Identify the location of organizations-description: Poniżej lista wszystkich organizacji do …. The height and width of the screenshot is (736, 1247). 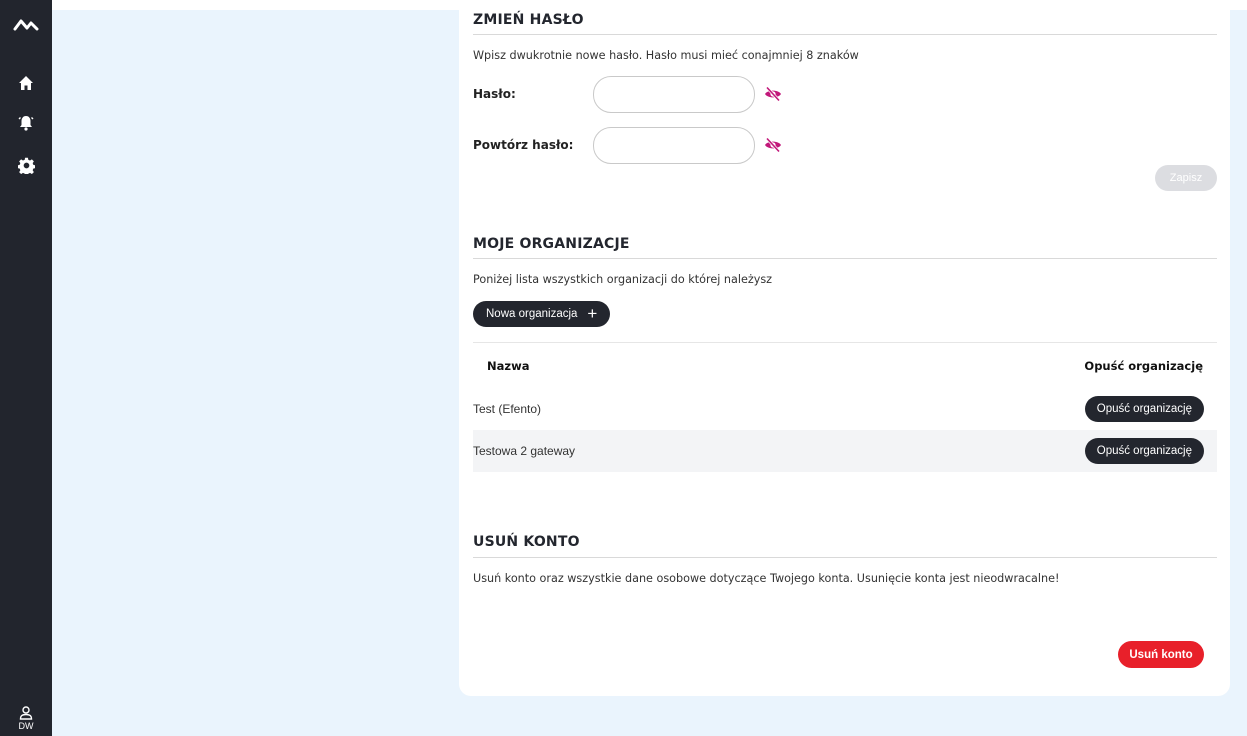
(623, 279).